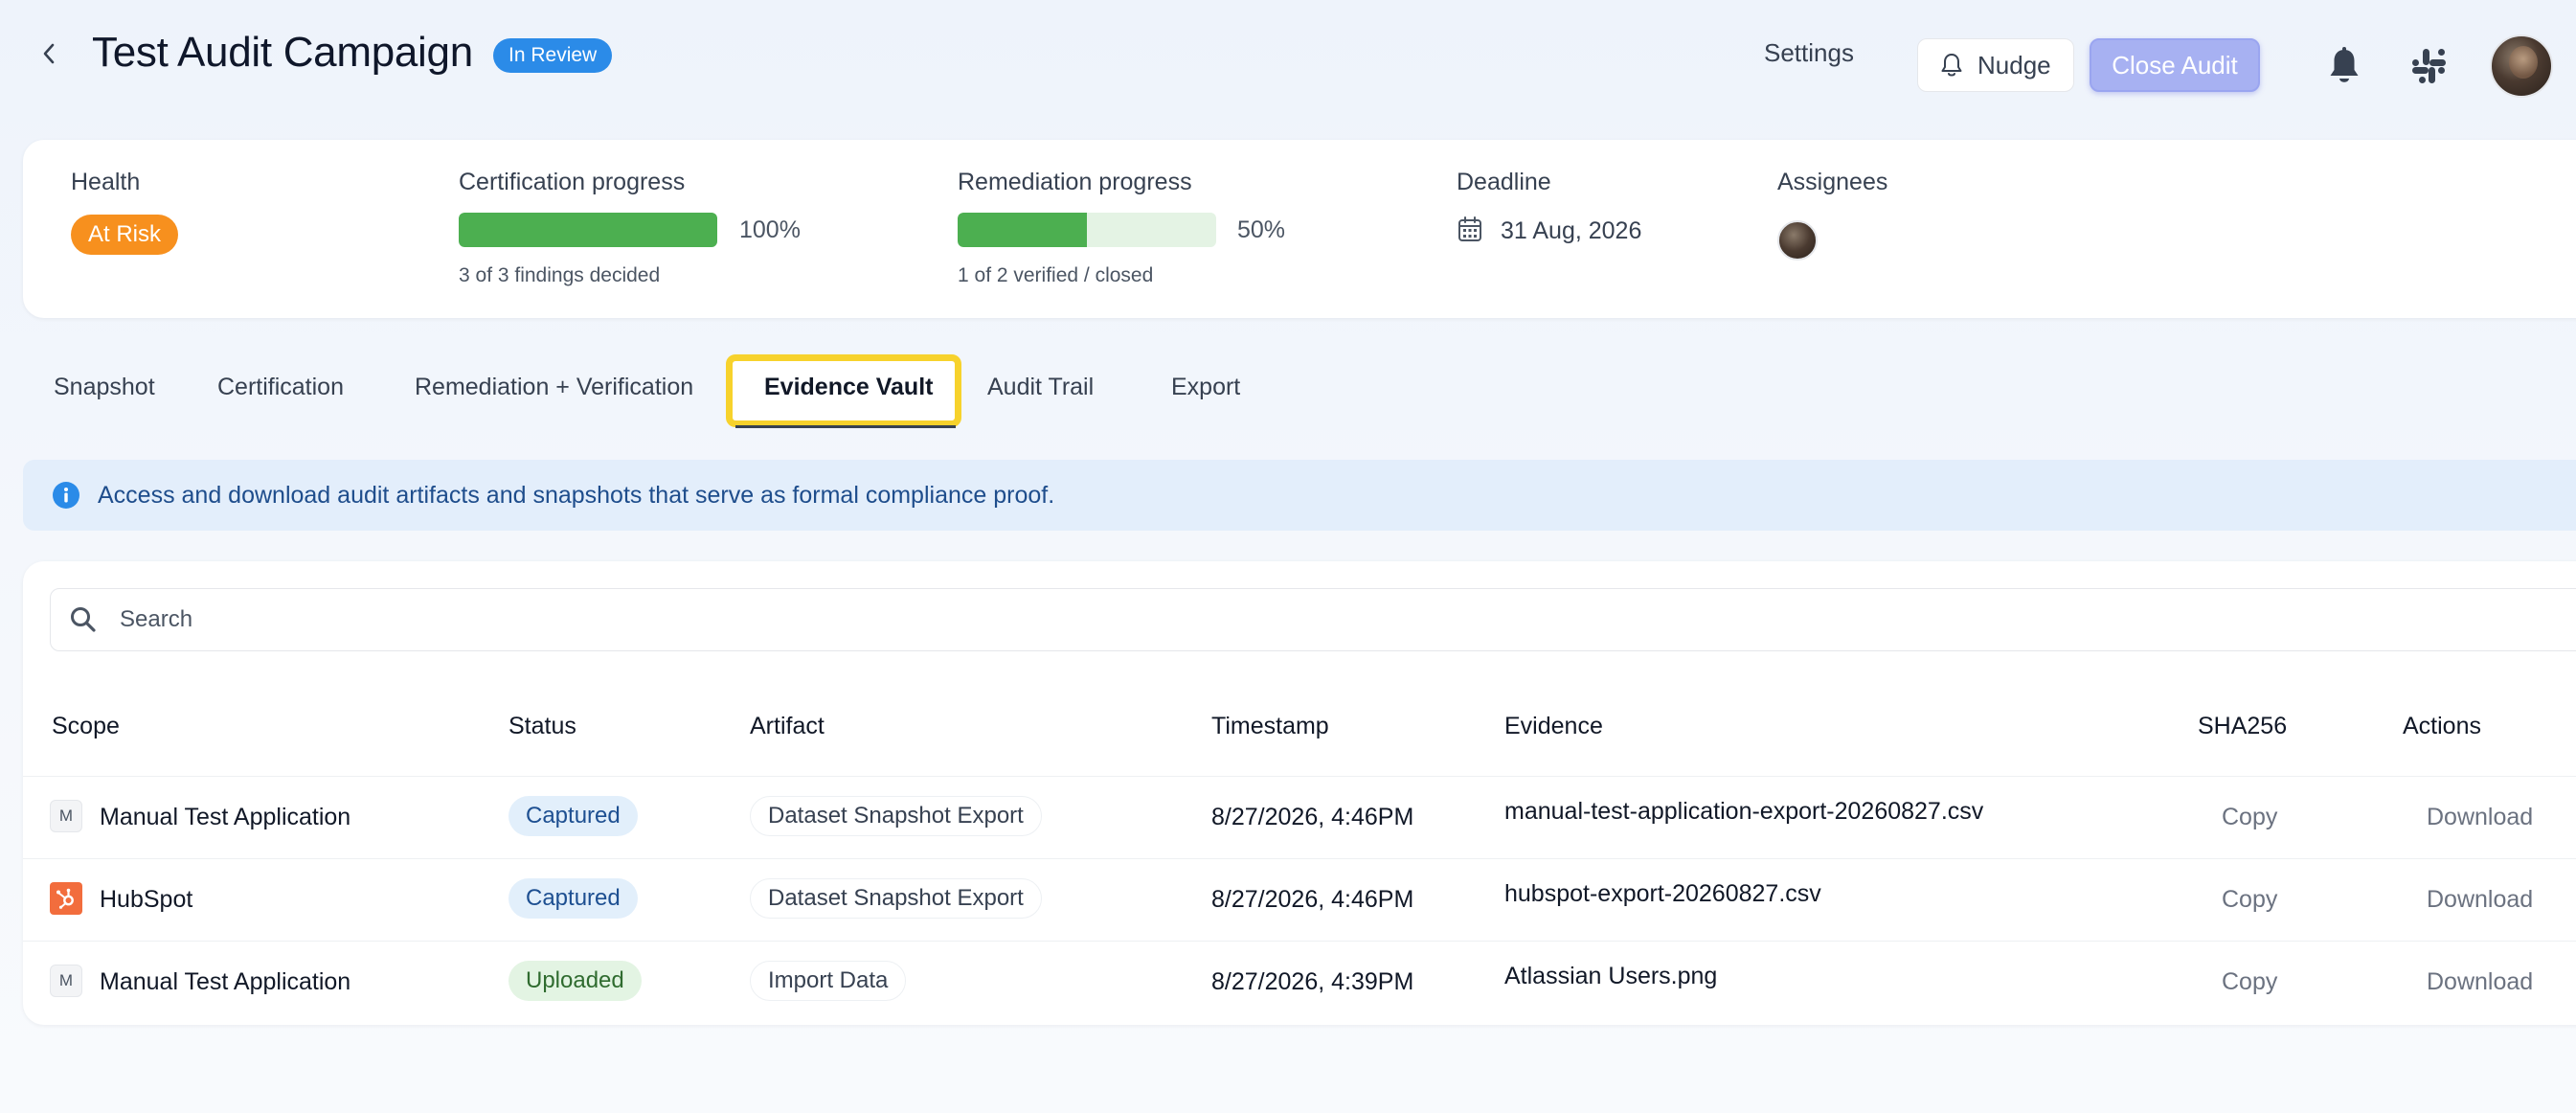 The width and height of the screenshot is (2576, 1113). I want to click on certification-percent: 100%, so click(770, 229).